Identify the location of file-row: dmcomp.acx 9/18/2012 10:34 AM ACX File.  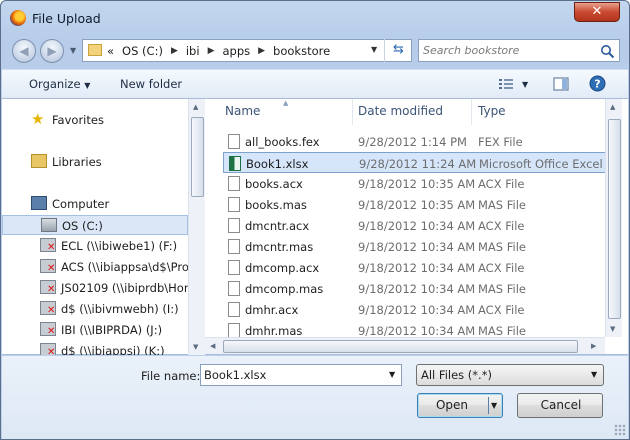
(415, 267).